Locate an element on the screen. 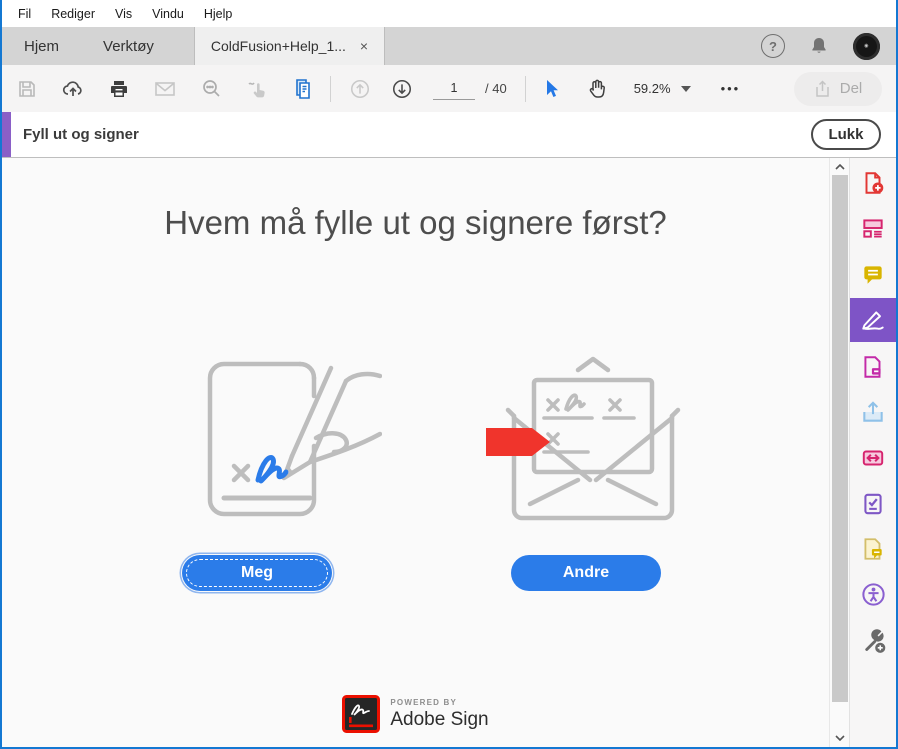 Image resolution: width=898 pixels, height=749 pixels. powered-by-block: POWERED BY Adobe Sign is located at coordinates (415, 714).